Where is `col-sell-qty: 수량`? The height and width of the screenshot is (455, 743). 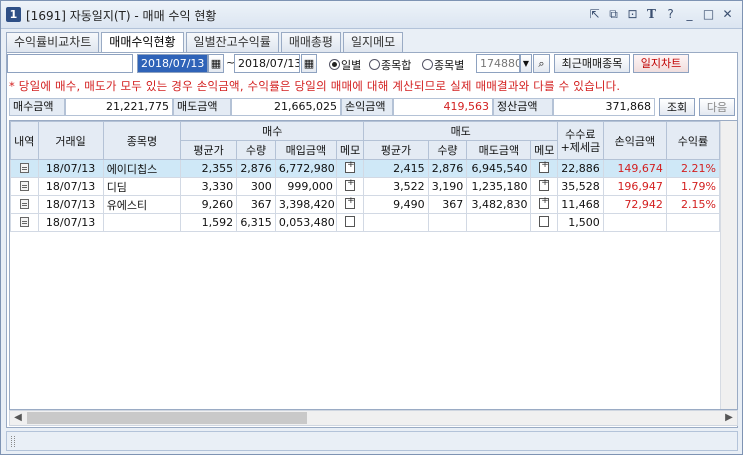 col-sell-qty: 수량 is located at coordinates (447, 150).